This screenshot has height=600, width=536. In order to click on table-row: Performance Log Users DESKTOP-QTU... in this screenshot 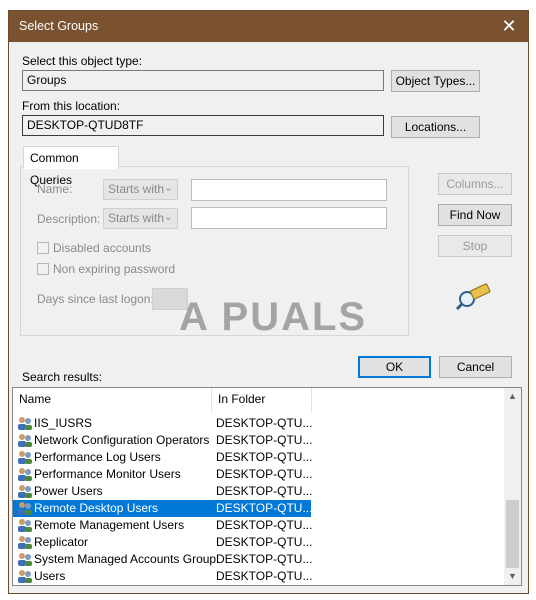, I will do `click(163, 457)`.